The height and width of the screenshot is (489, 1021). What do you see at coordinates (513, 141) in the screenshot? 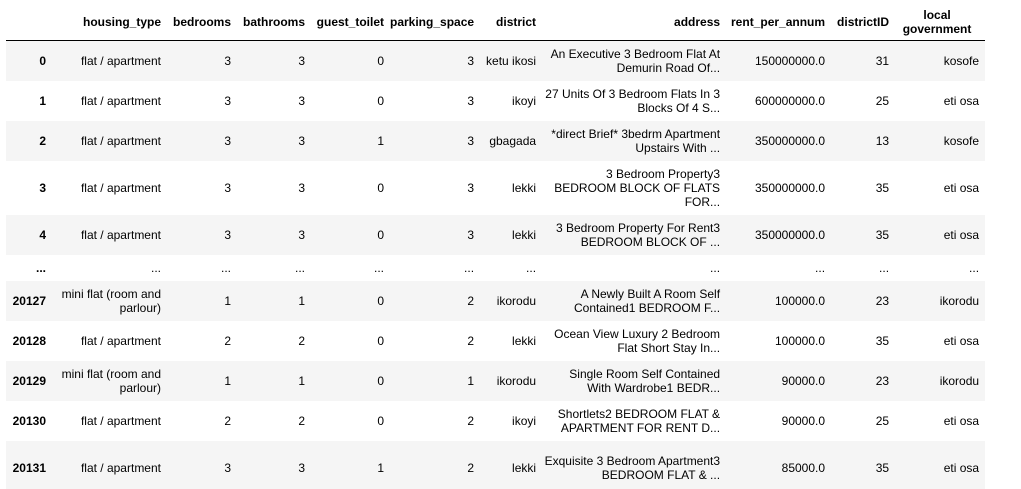
I see `cell-district: gbagada` at bounding box center [513, 141].